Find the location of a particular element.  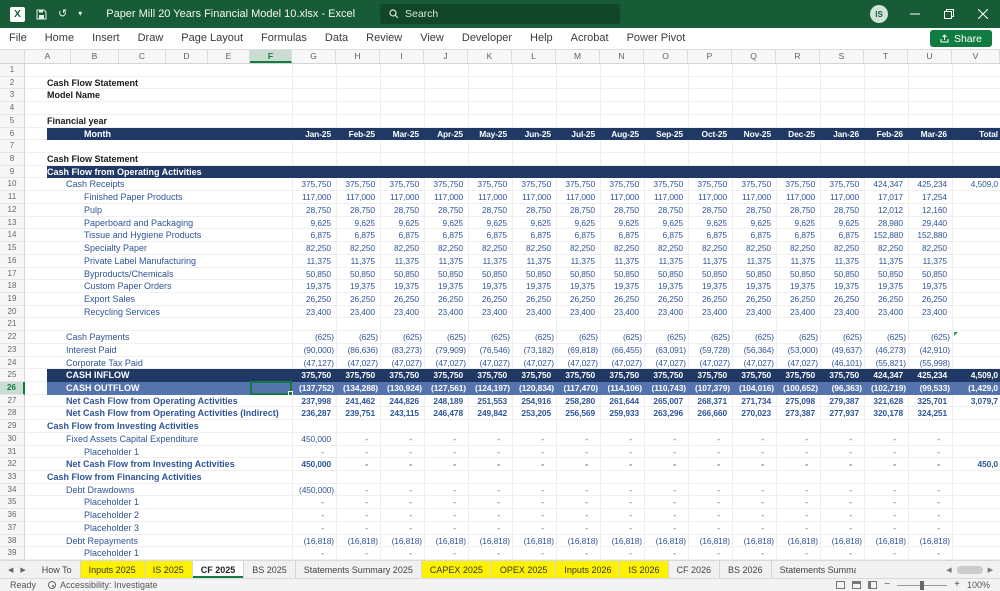

ribbon-tab-home: Home is located at coordinates (59, 38).